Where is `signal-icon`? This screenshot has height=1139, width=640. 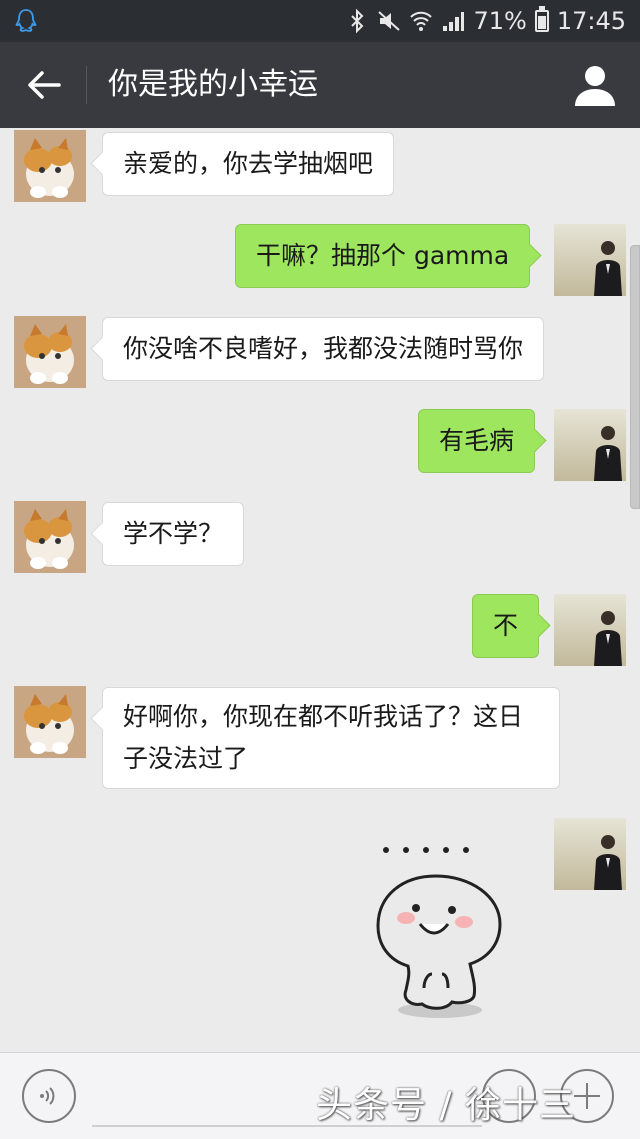
signal-icon is located at coordinates (454, 21).